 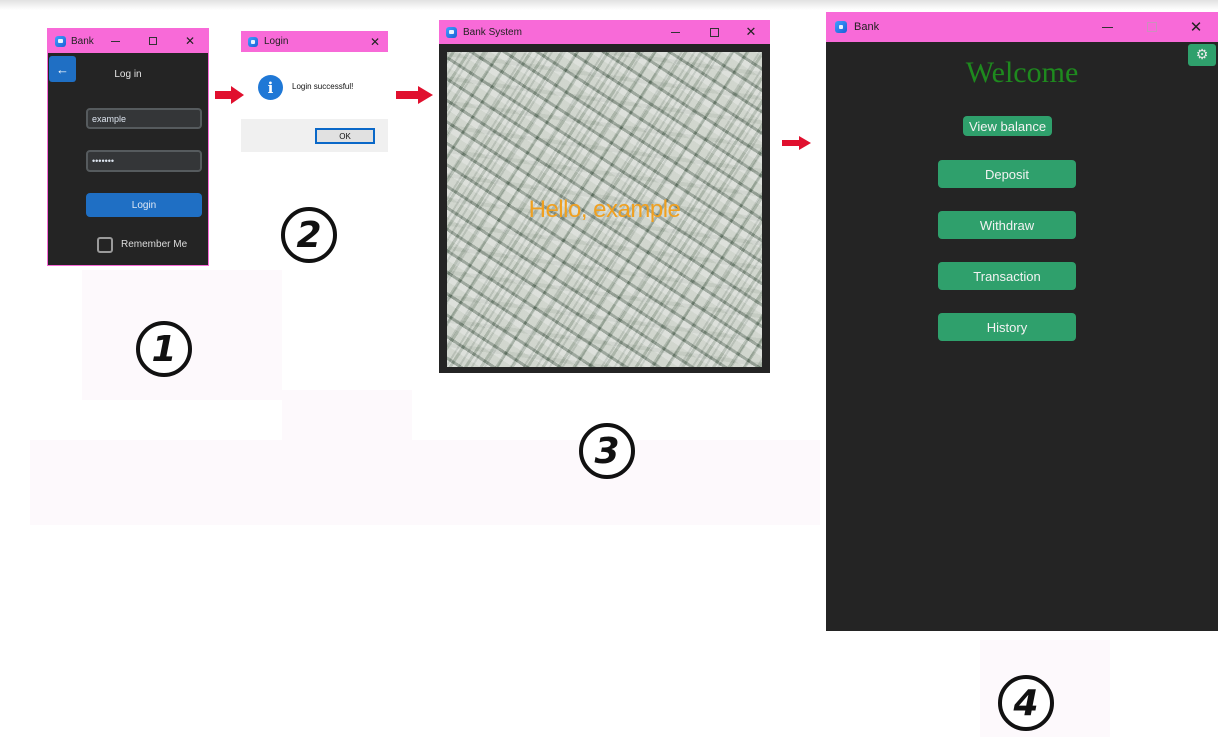 I want to click on login-window-titlebar: Bank ✕, so click(x=128, y=41).